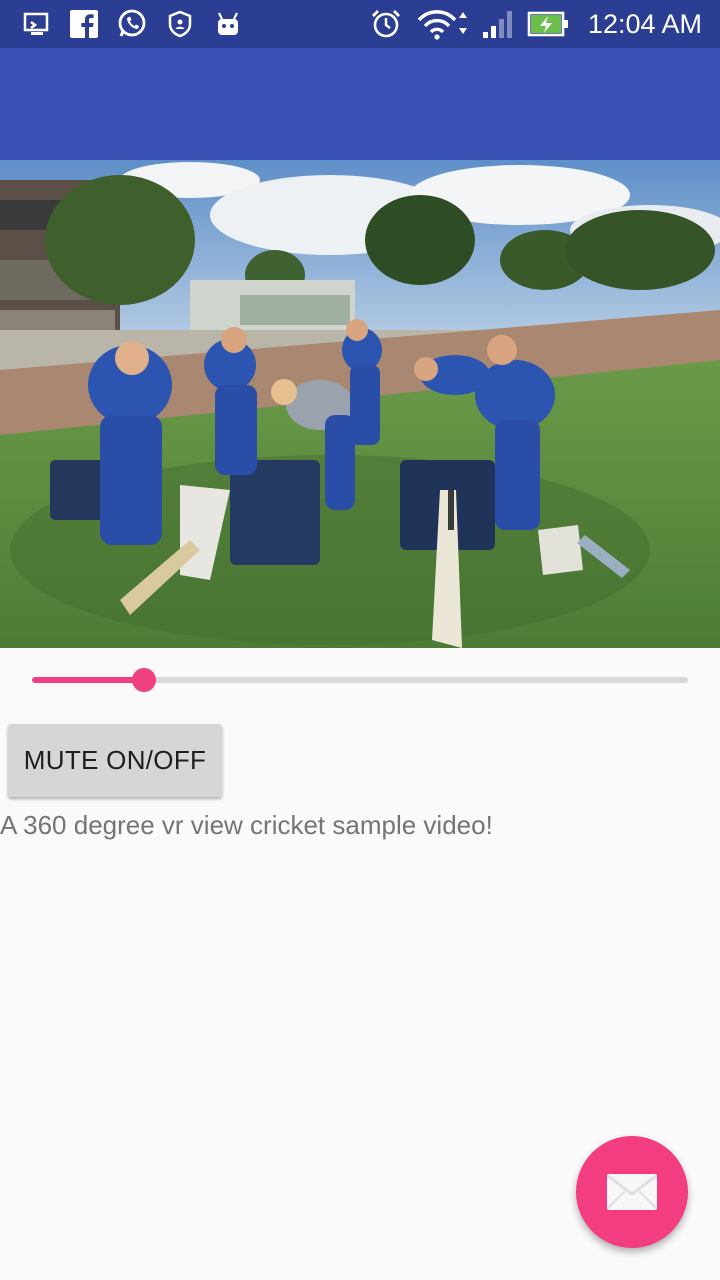 This screenshot has width=720, height=1280. Describe the element at coordinates (143, 680) in the screenshot. I see `slider-thumb` at that location.